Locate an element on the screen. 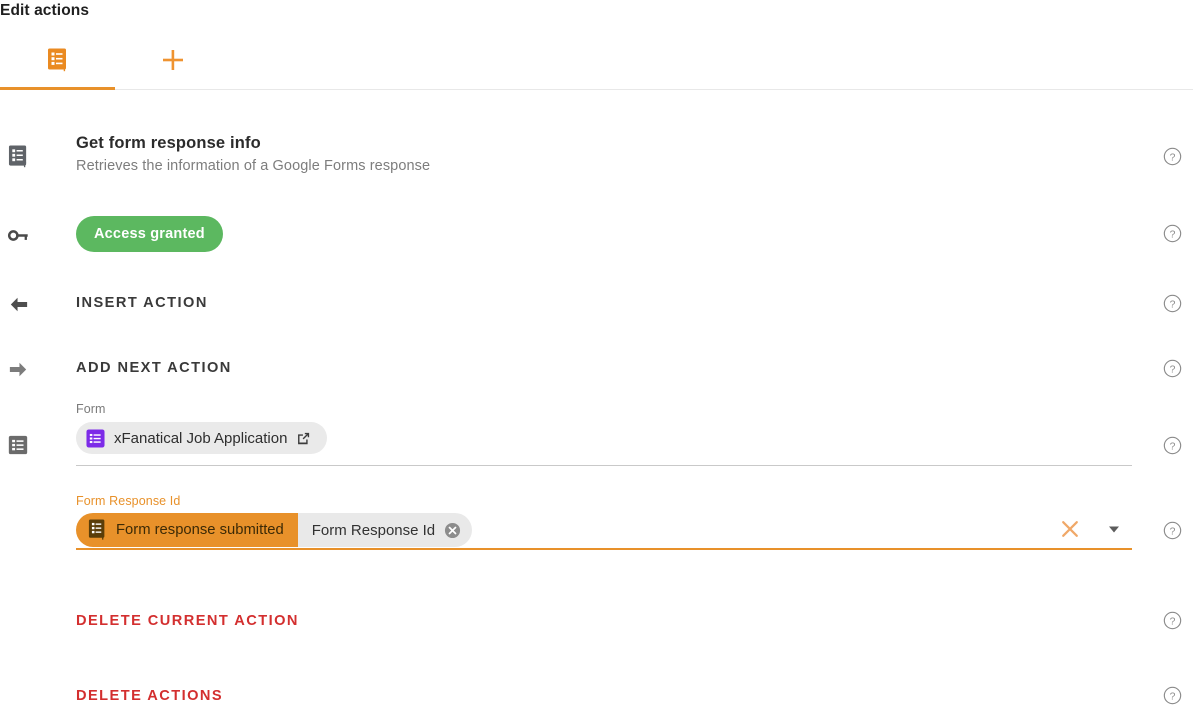 Image resolution: width=1193 pixels, height=716 pixels. form-field-row: Form xFanatical Job Application ? is located at coordinates (596, 434).